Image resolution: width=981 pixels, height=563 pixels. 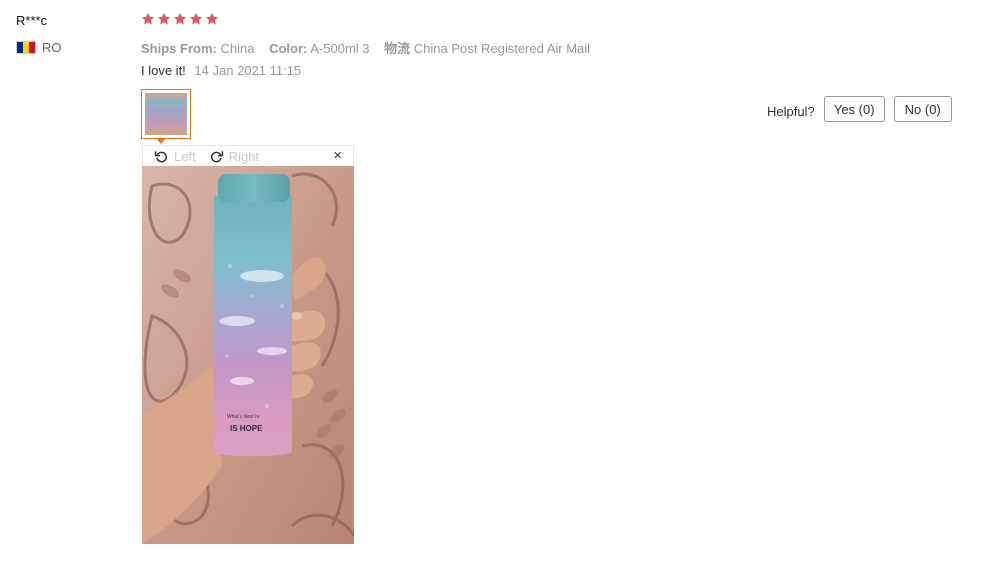 I want to click on helpful-label: Helpful?, so click(x=791, y=111).